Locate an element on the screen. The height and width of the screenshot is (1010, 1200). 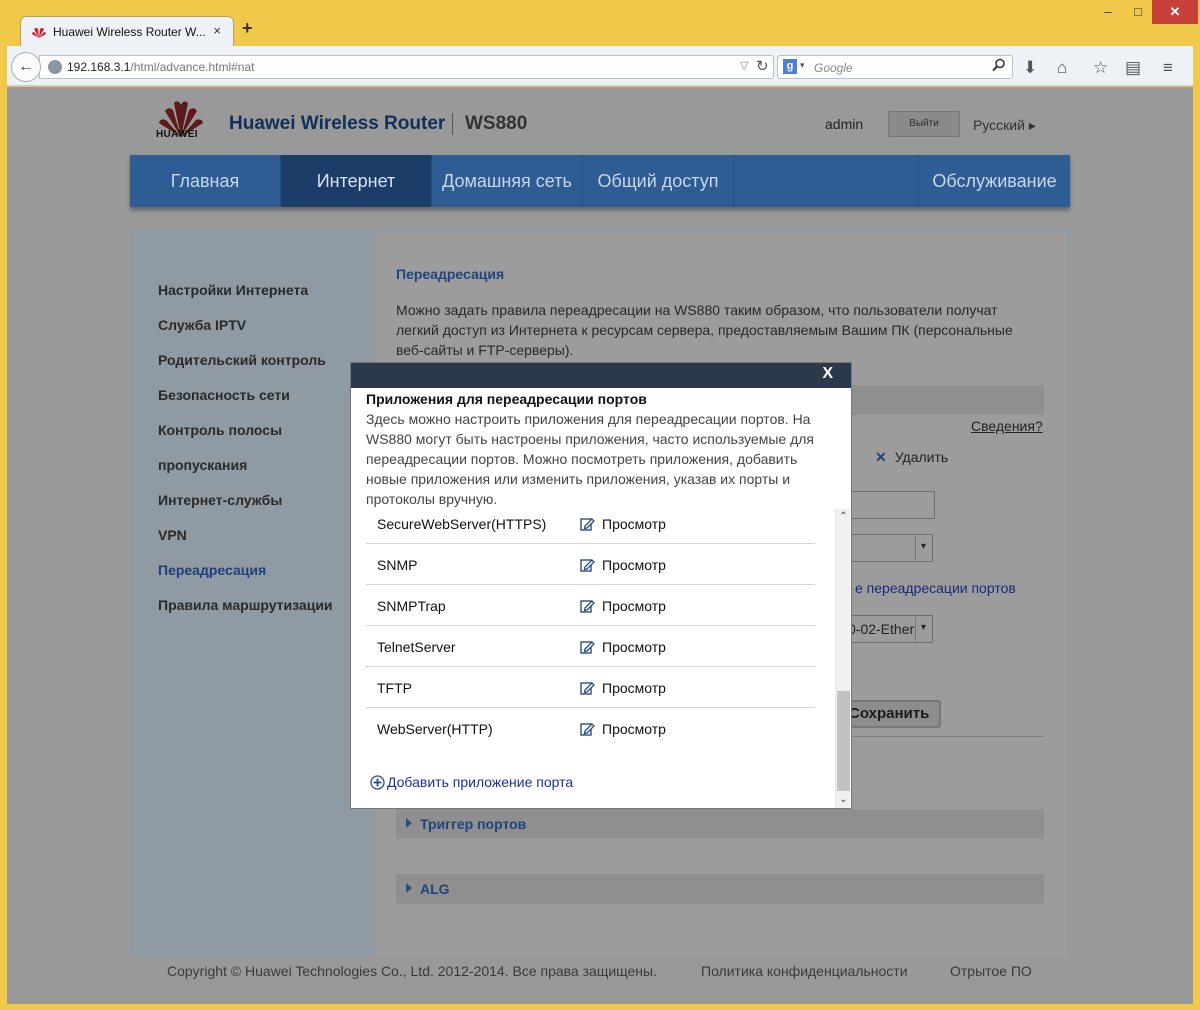
back-button: ← is located at coordinates (26, 67).